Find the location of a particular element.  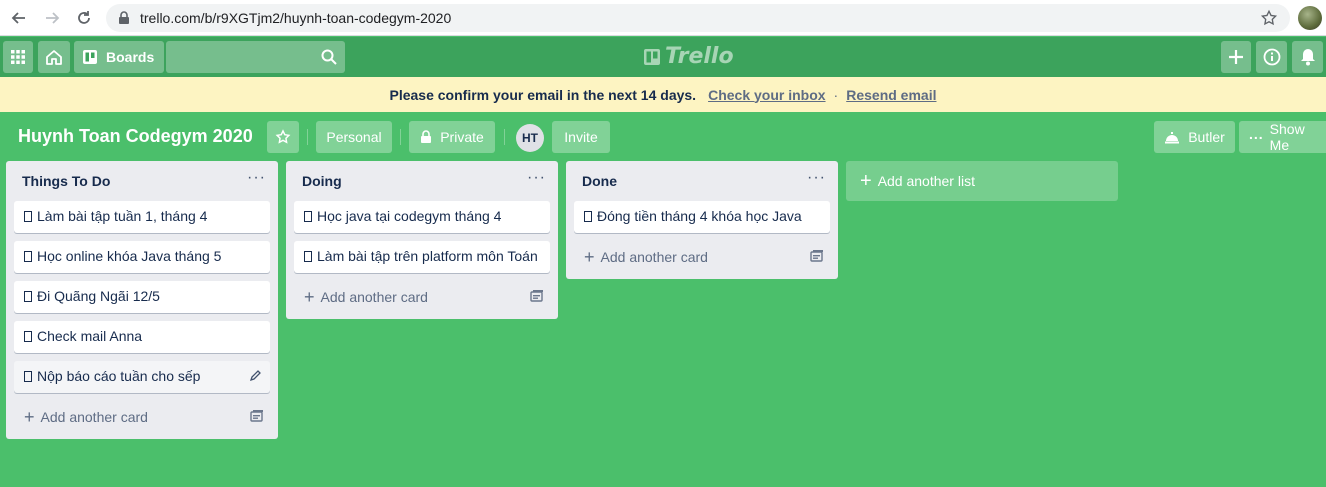

card-title: Học online khóa Java tháng 5 is located at coordinates (129, 256).